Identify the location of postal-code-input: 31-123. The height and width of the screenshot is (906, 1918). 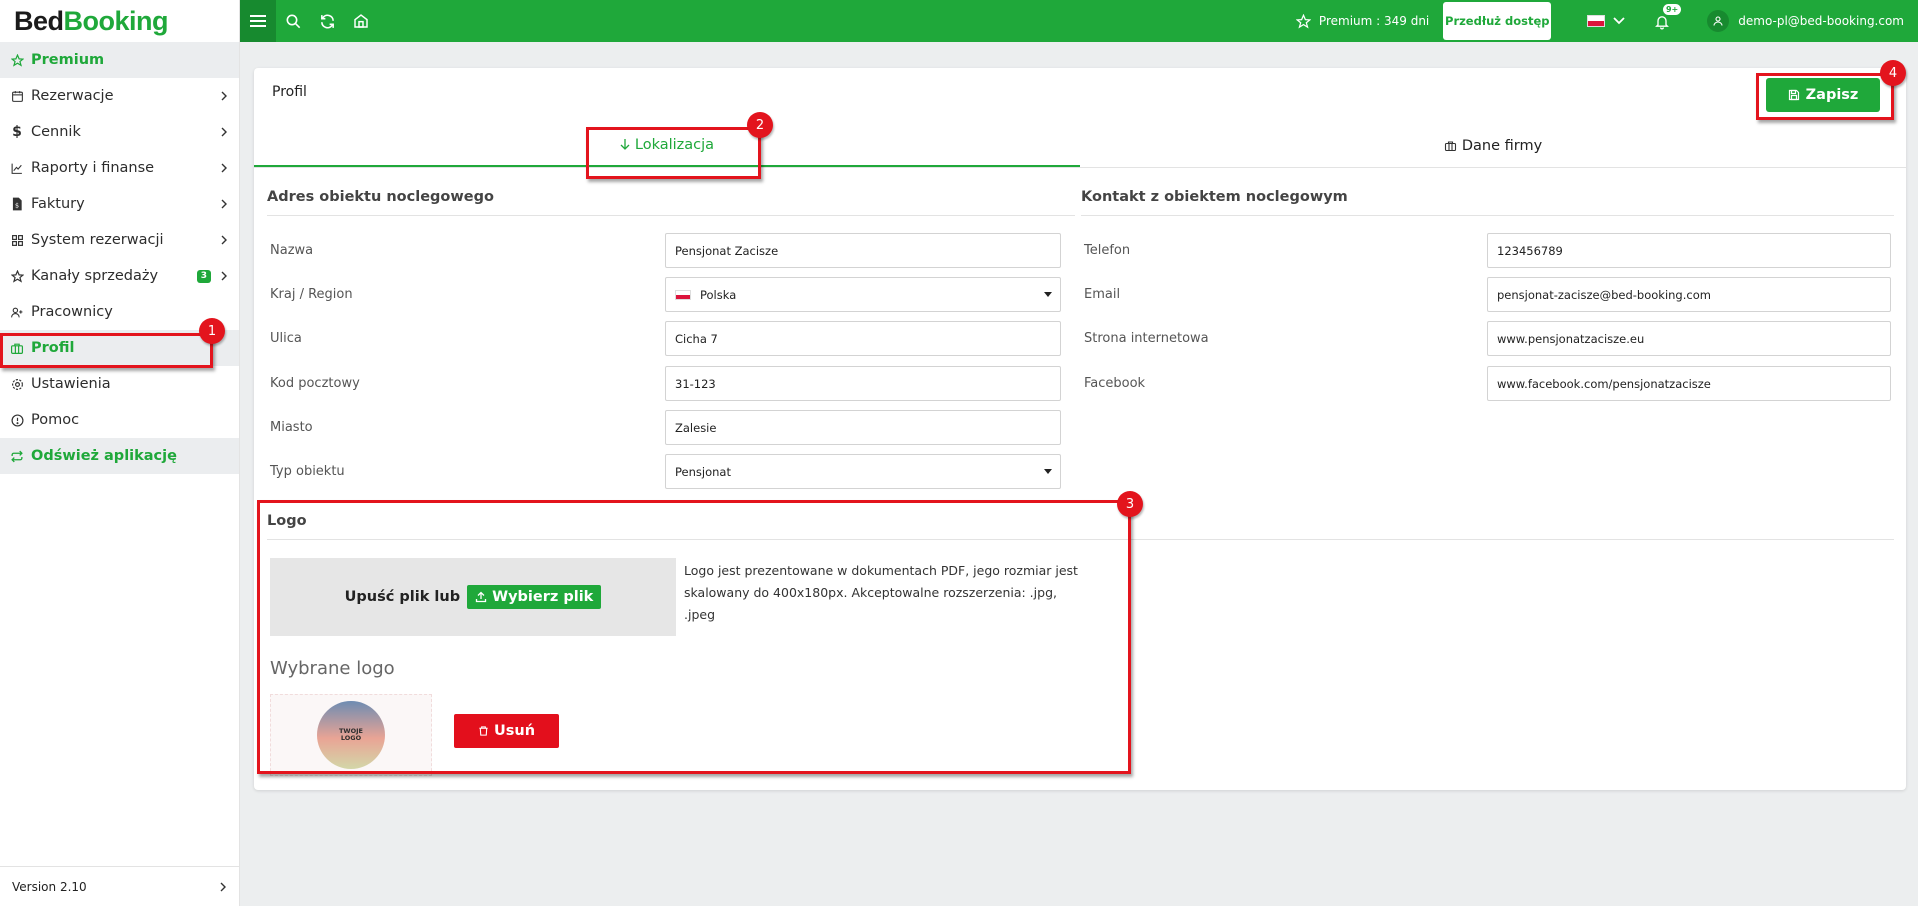
(863, 383).